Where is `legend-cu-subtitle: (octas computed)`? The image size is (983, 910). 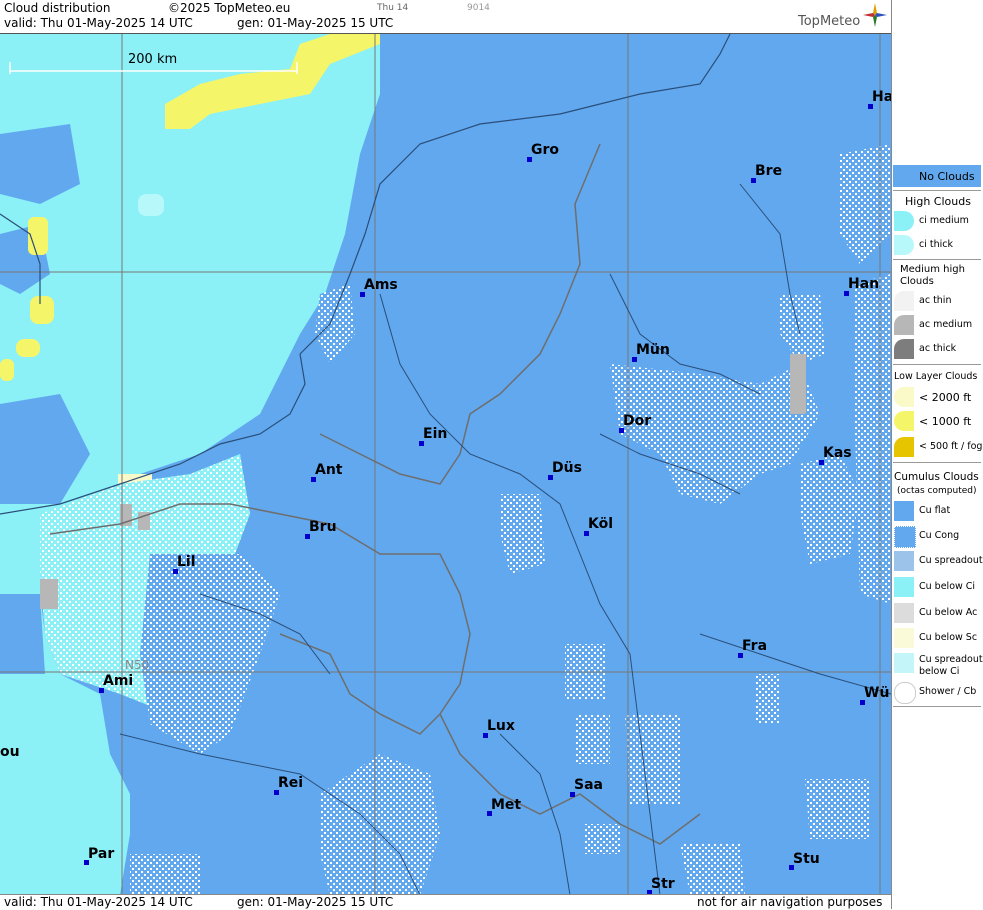
legend-cu-subtitle: (octas computed) is located at coordinates (937, 491).